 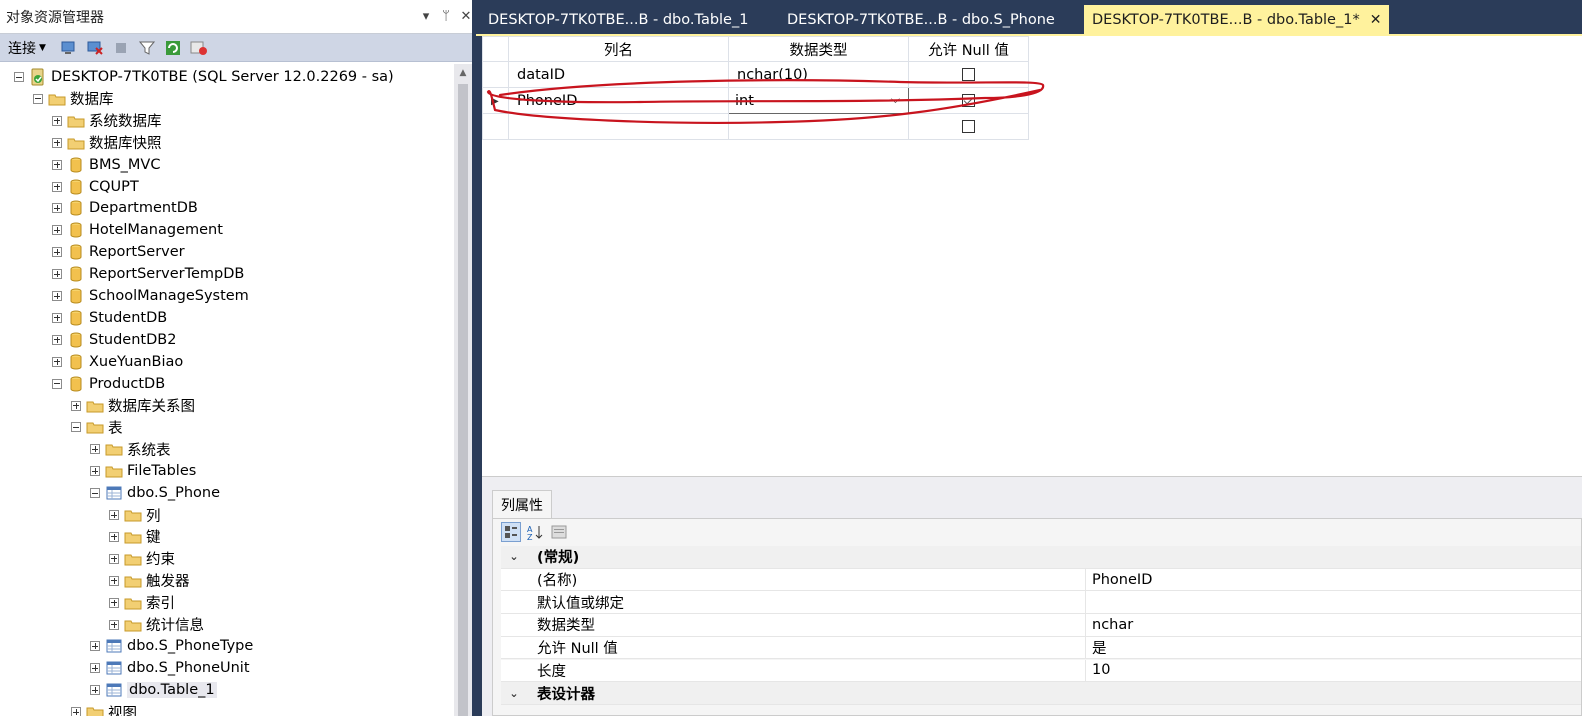 What do you see at coordinates (143, 471) in the screenshot?
I see `tree-node: FileTables` at bounding box center [143, 471].